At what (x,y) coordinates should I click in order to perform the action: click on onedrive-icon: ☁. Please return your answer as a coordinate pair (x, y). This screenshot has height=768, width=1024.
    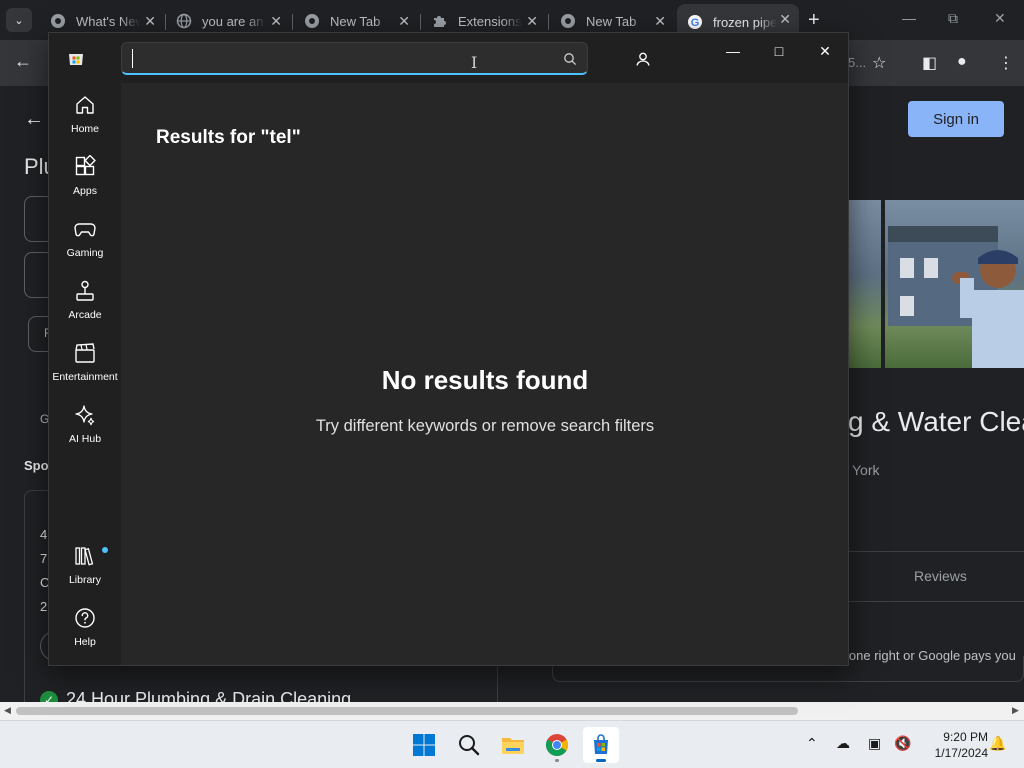
    Looking at the image, I should click on (843, 743).